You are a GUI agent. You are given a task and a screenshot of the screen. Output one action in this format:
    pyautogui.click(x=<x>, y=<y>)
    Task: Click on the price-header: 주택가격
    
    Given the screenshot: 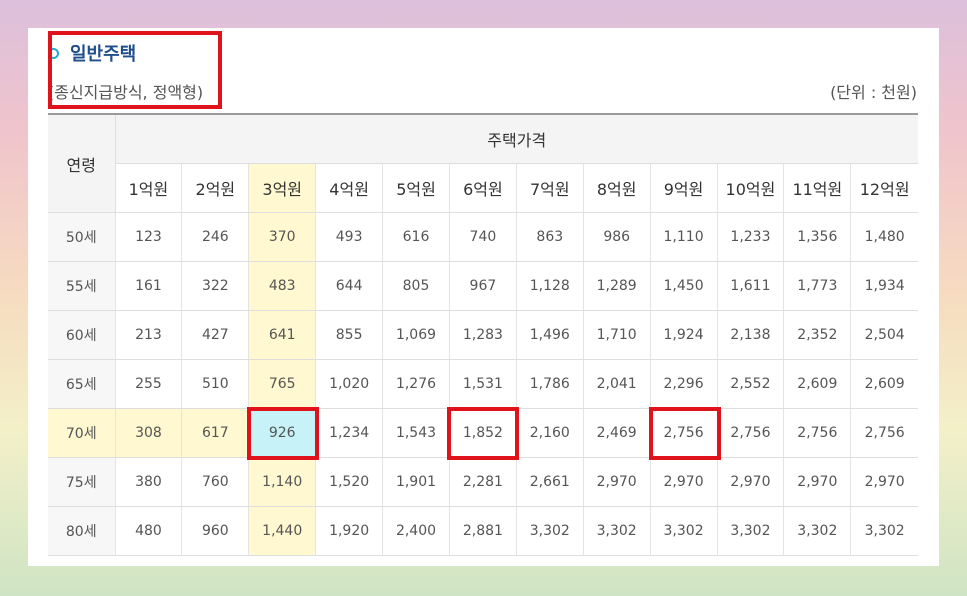 What is the action you would take?
    pyautogui.click(x=516, y=139)
    